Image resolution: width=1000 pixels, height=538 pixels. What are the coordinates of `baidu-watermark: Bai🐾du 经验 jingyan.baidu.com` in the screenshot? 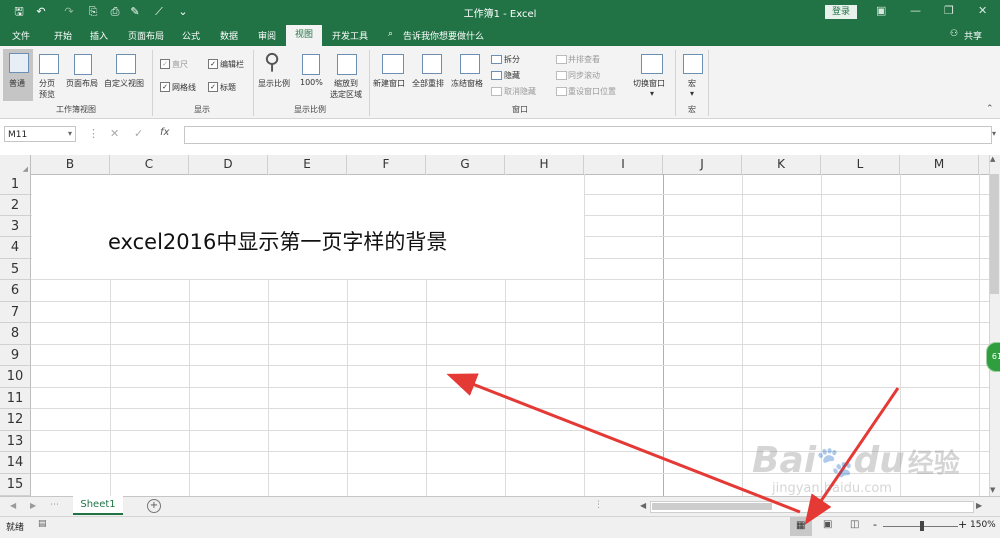 It's located at (856, 468).